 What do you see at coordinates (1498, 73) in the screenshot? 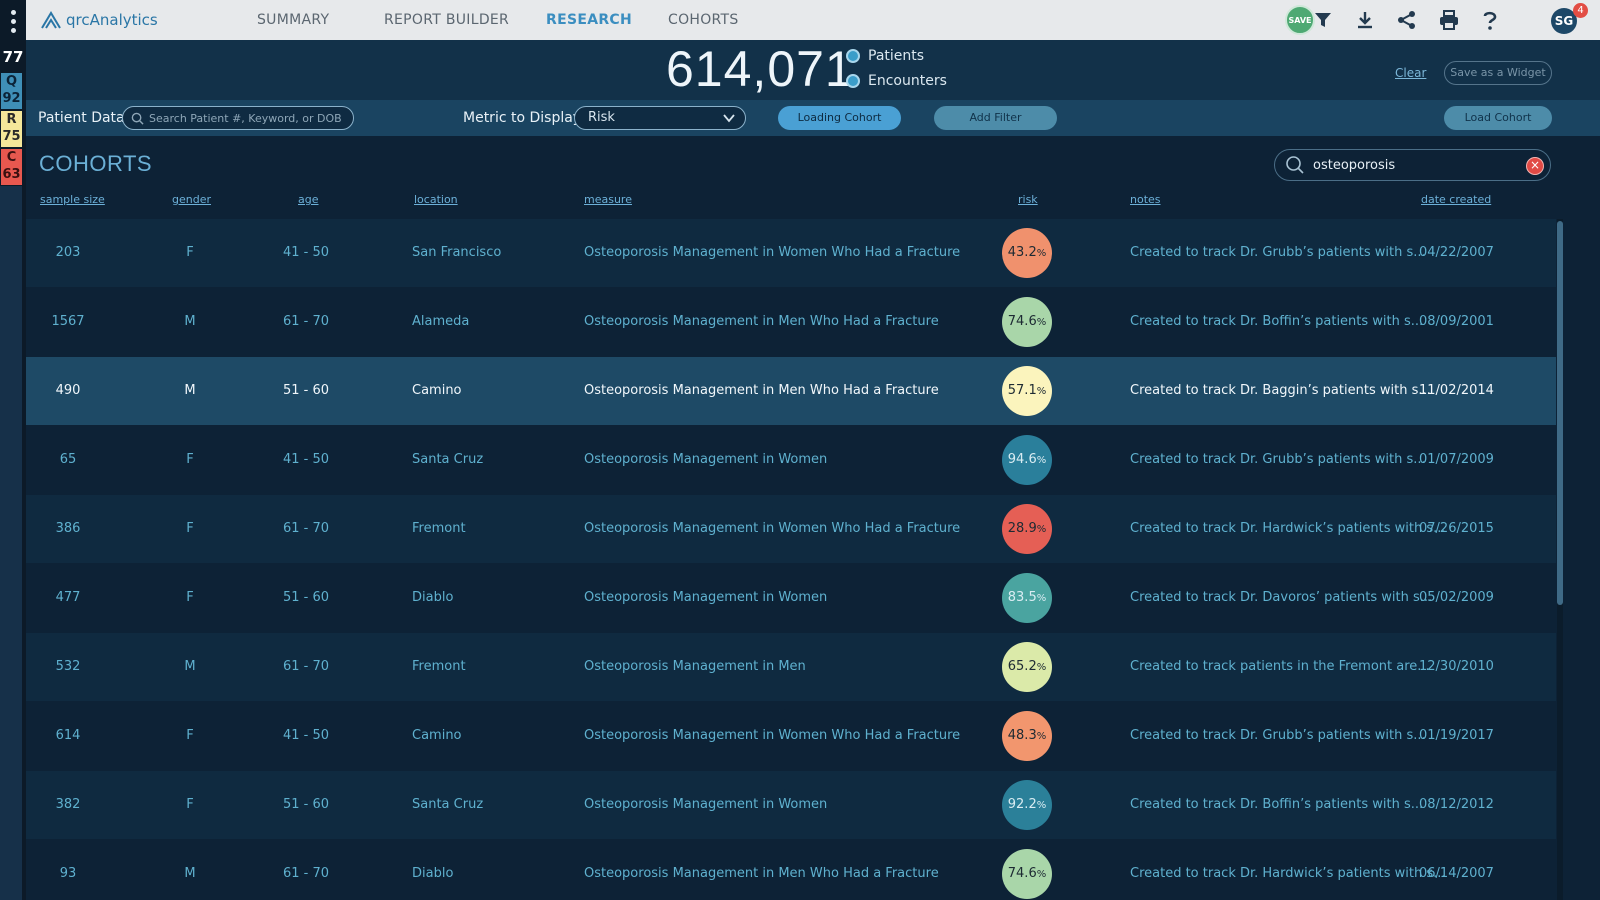
I see `save-as-widget-button: Save as a Widget` at bounding box center [1498, 73].